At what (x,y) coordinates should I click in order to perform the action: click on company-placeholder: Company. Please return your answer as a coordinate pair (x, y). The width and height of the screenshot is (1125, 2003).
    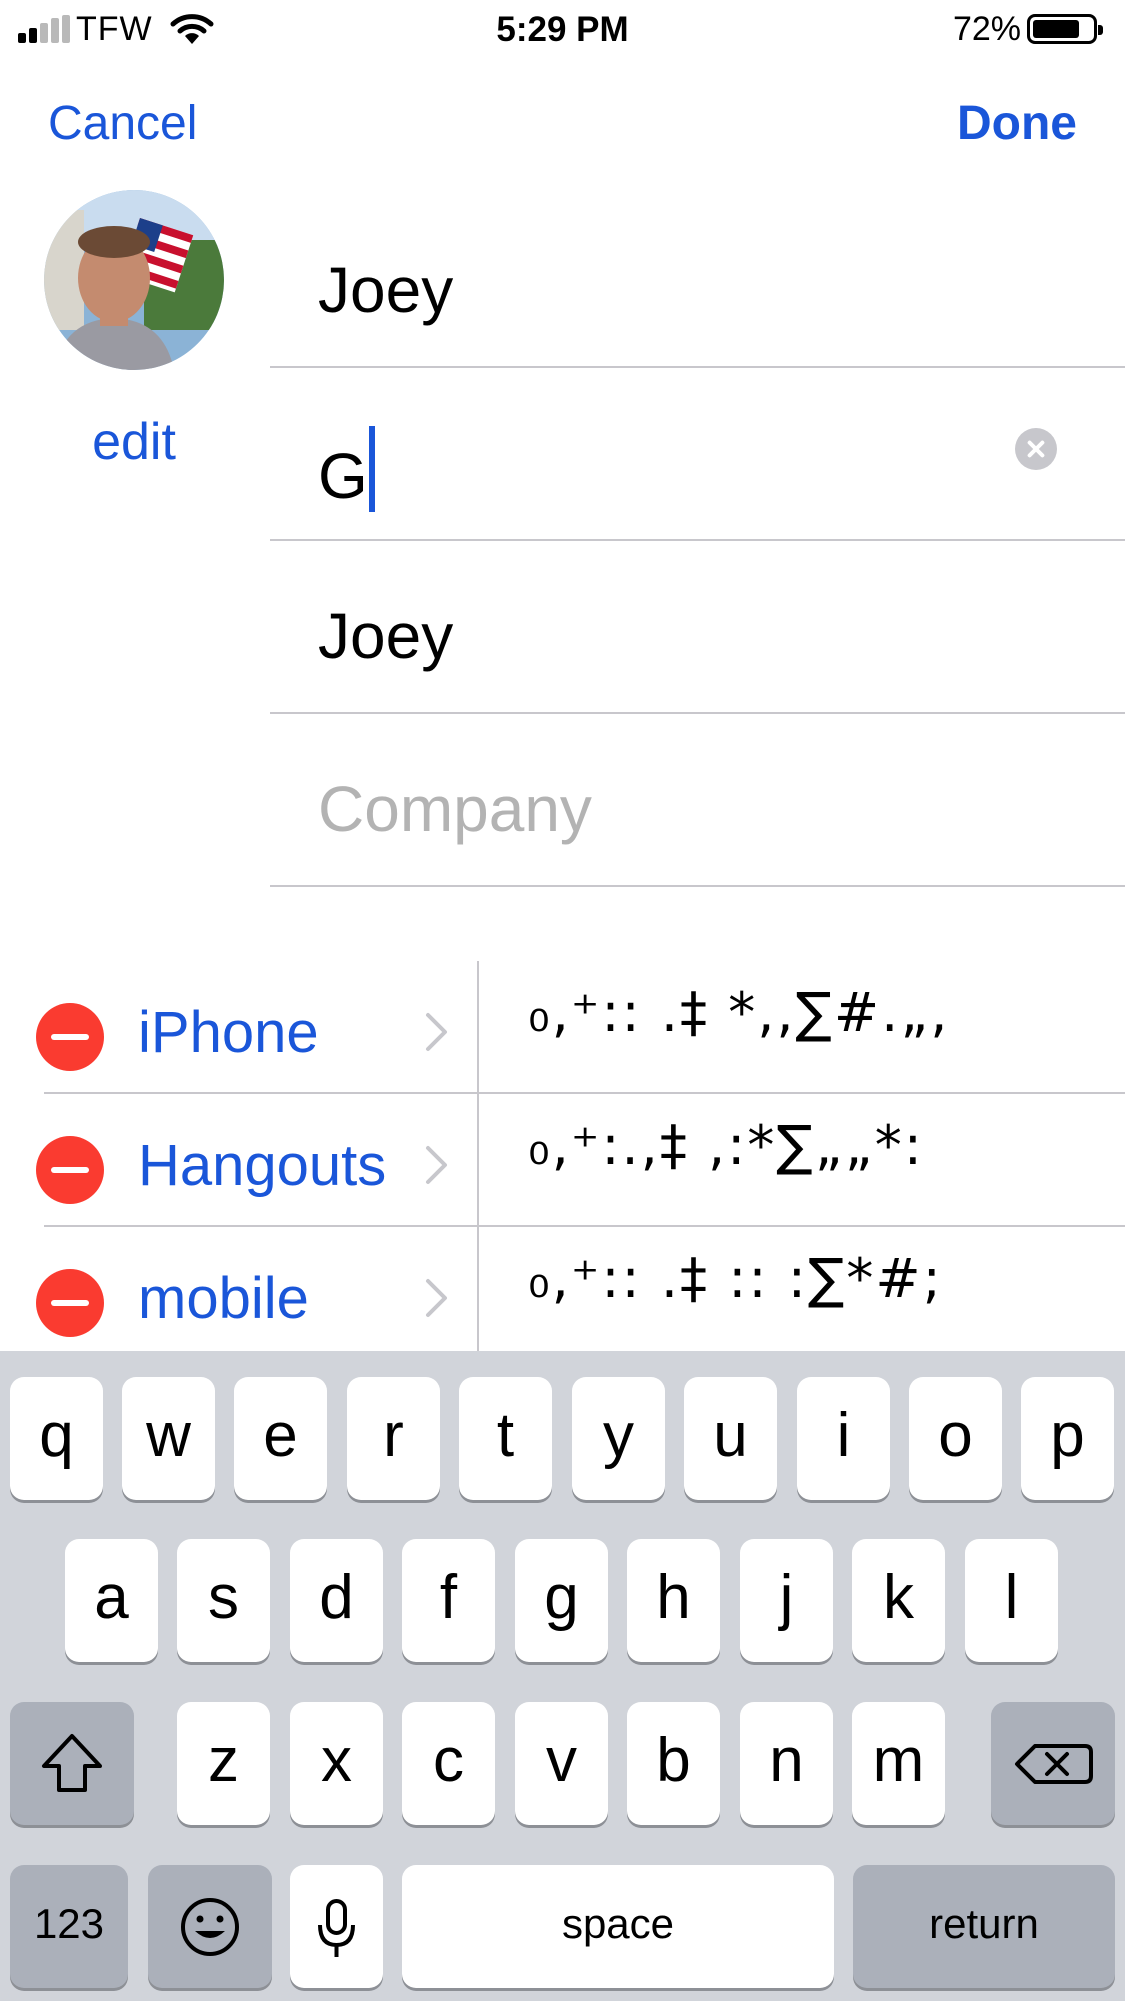
    Looking at the image, I should click on (455, 809).